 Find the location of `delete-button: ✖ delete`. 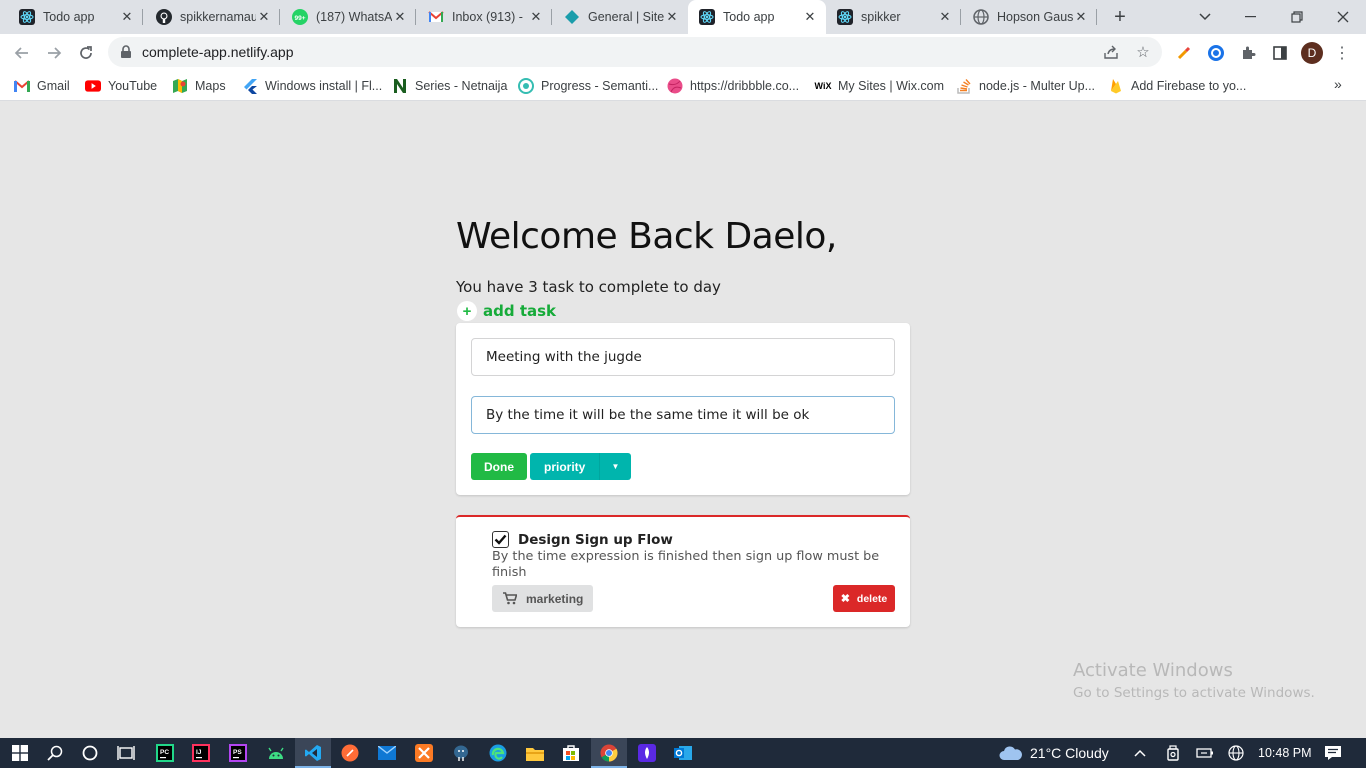

delete-button: ✖ delete is located at coordinates (864, 598).